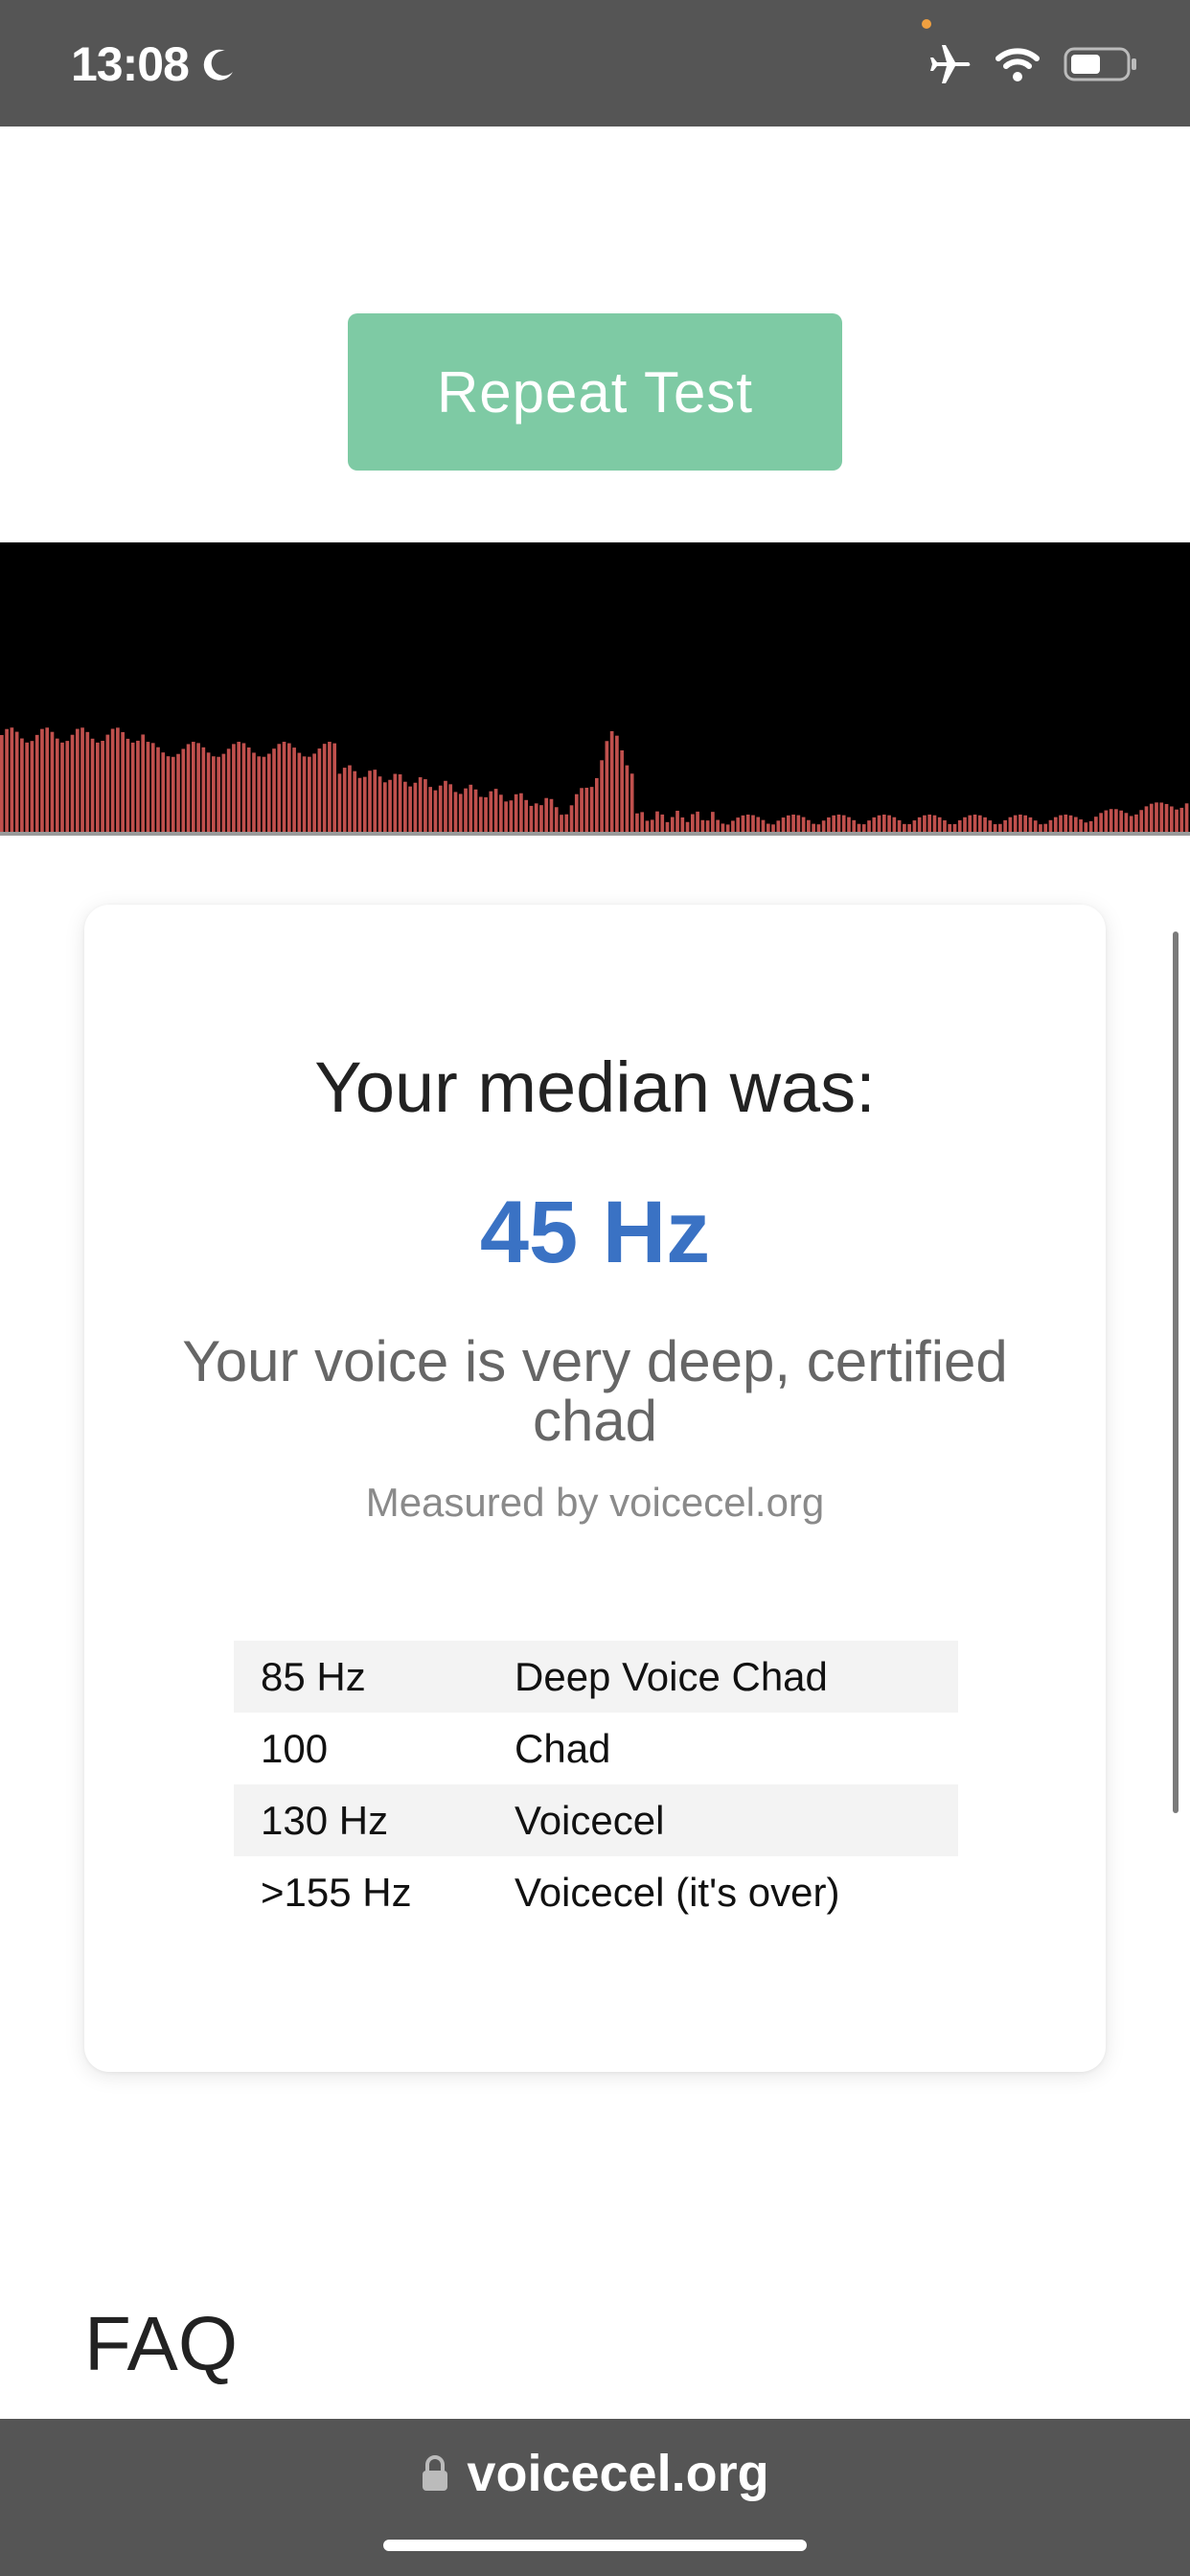  I want to click on median-value: 45 Hz, so click(595, 1232).